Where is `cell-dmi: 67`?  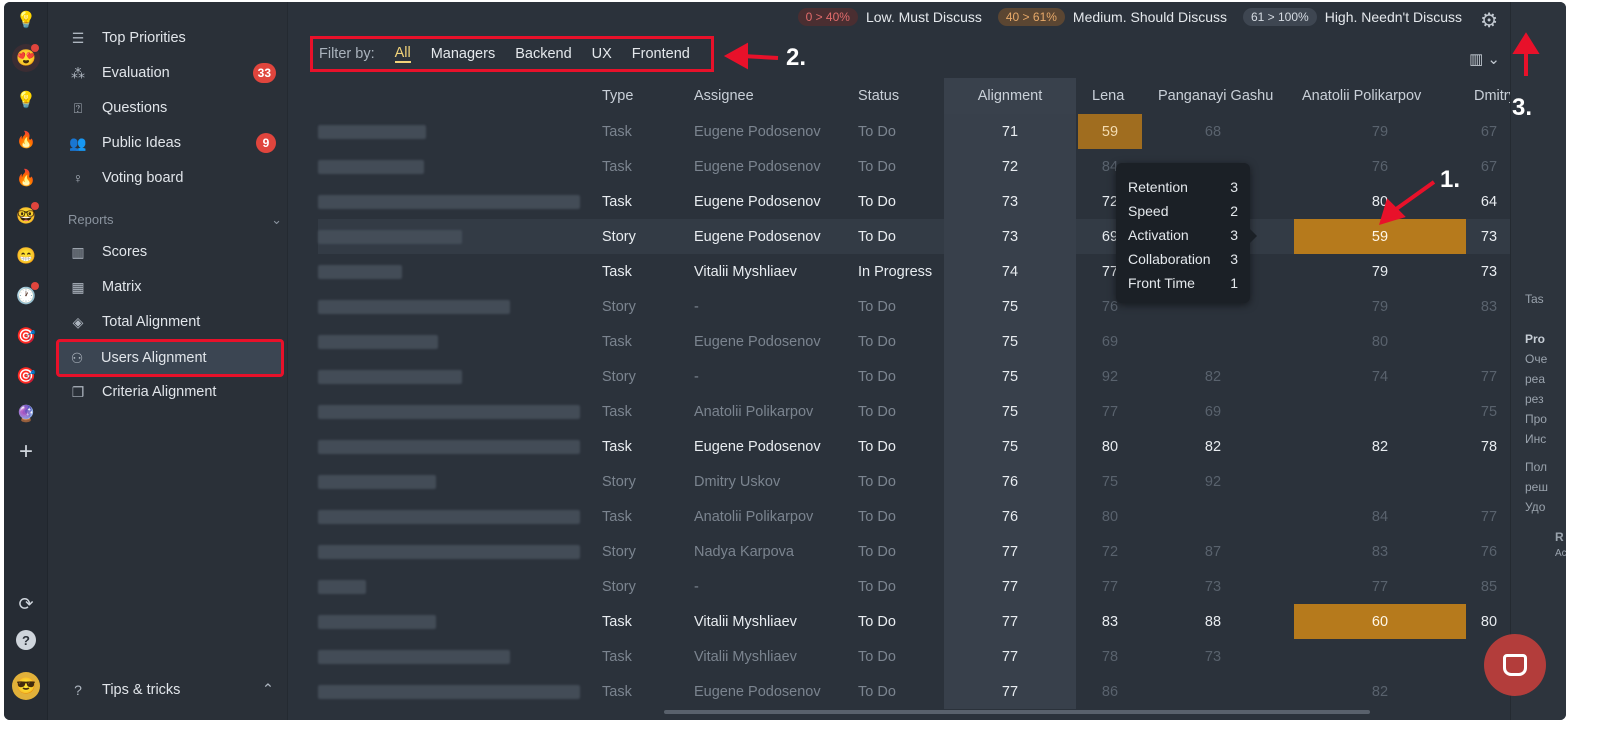 cell-dmi: 67 is located at coordinates (1489, 131).